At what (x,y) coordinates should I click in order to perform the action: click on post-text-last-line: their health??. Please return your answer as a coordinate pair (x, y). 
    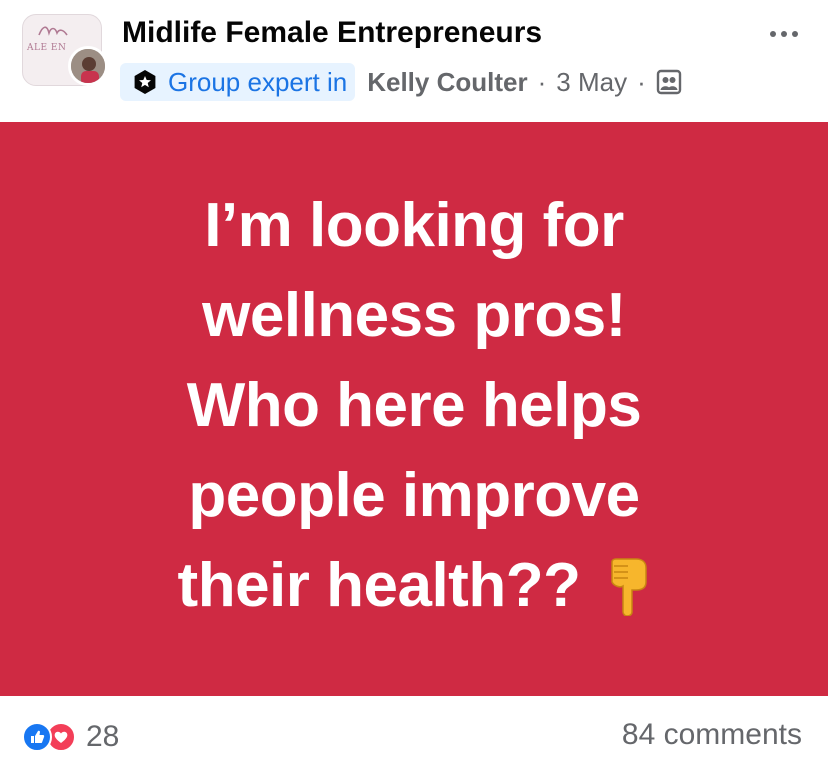
    Looking at the image, I should click on (414, 586).